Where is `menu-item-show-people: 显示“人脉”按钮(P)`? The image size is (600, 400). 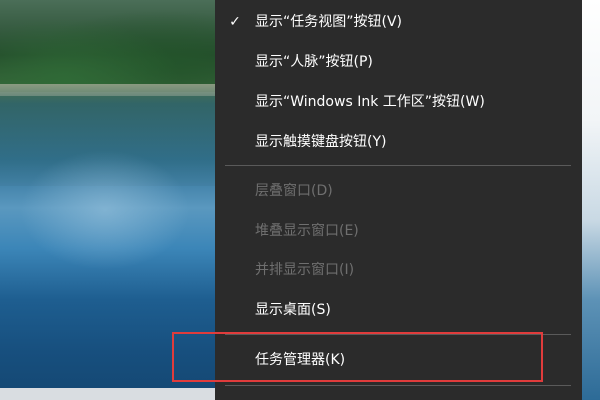 menu-item-show-people: 显示“人脉”按钮(P) is located at coordinates (398, 62).